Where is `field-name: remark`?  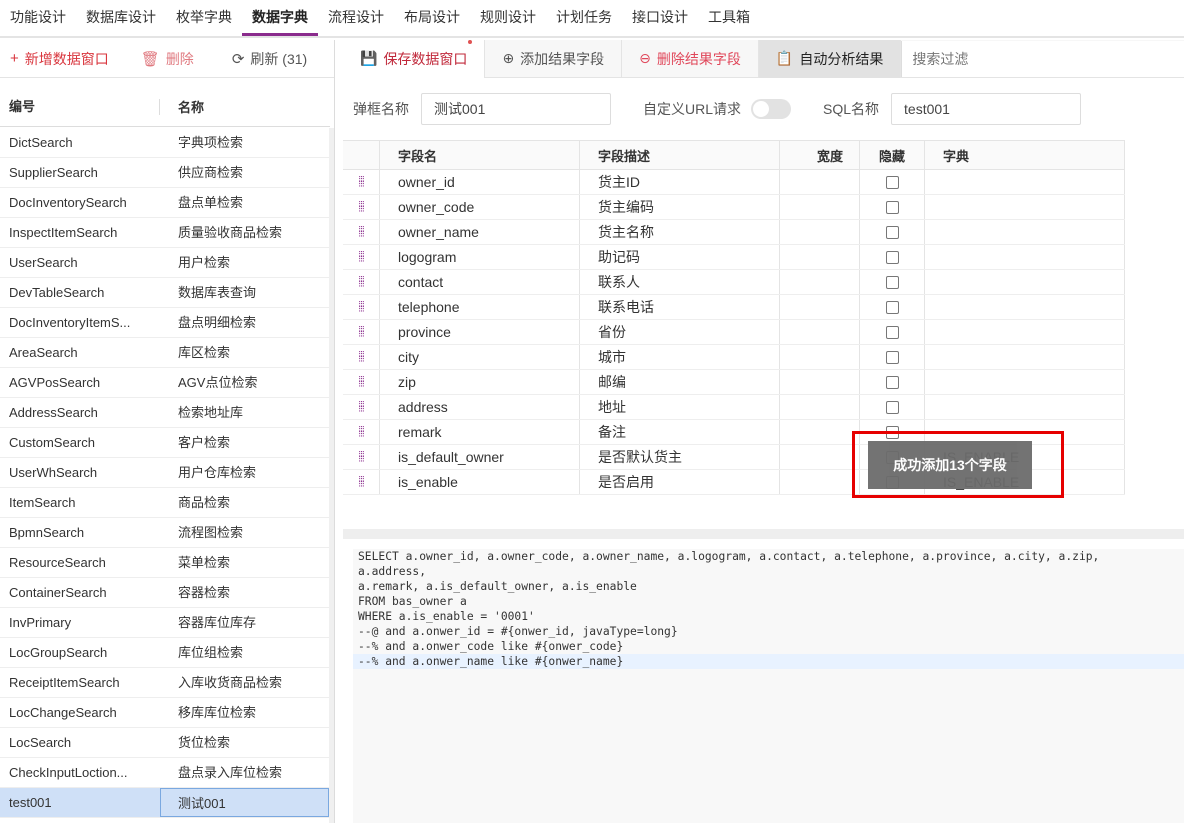
field-name: remark is located at coordinates (480, 432).